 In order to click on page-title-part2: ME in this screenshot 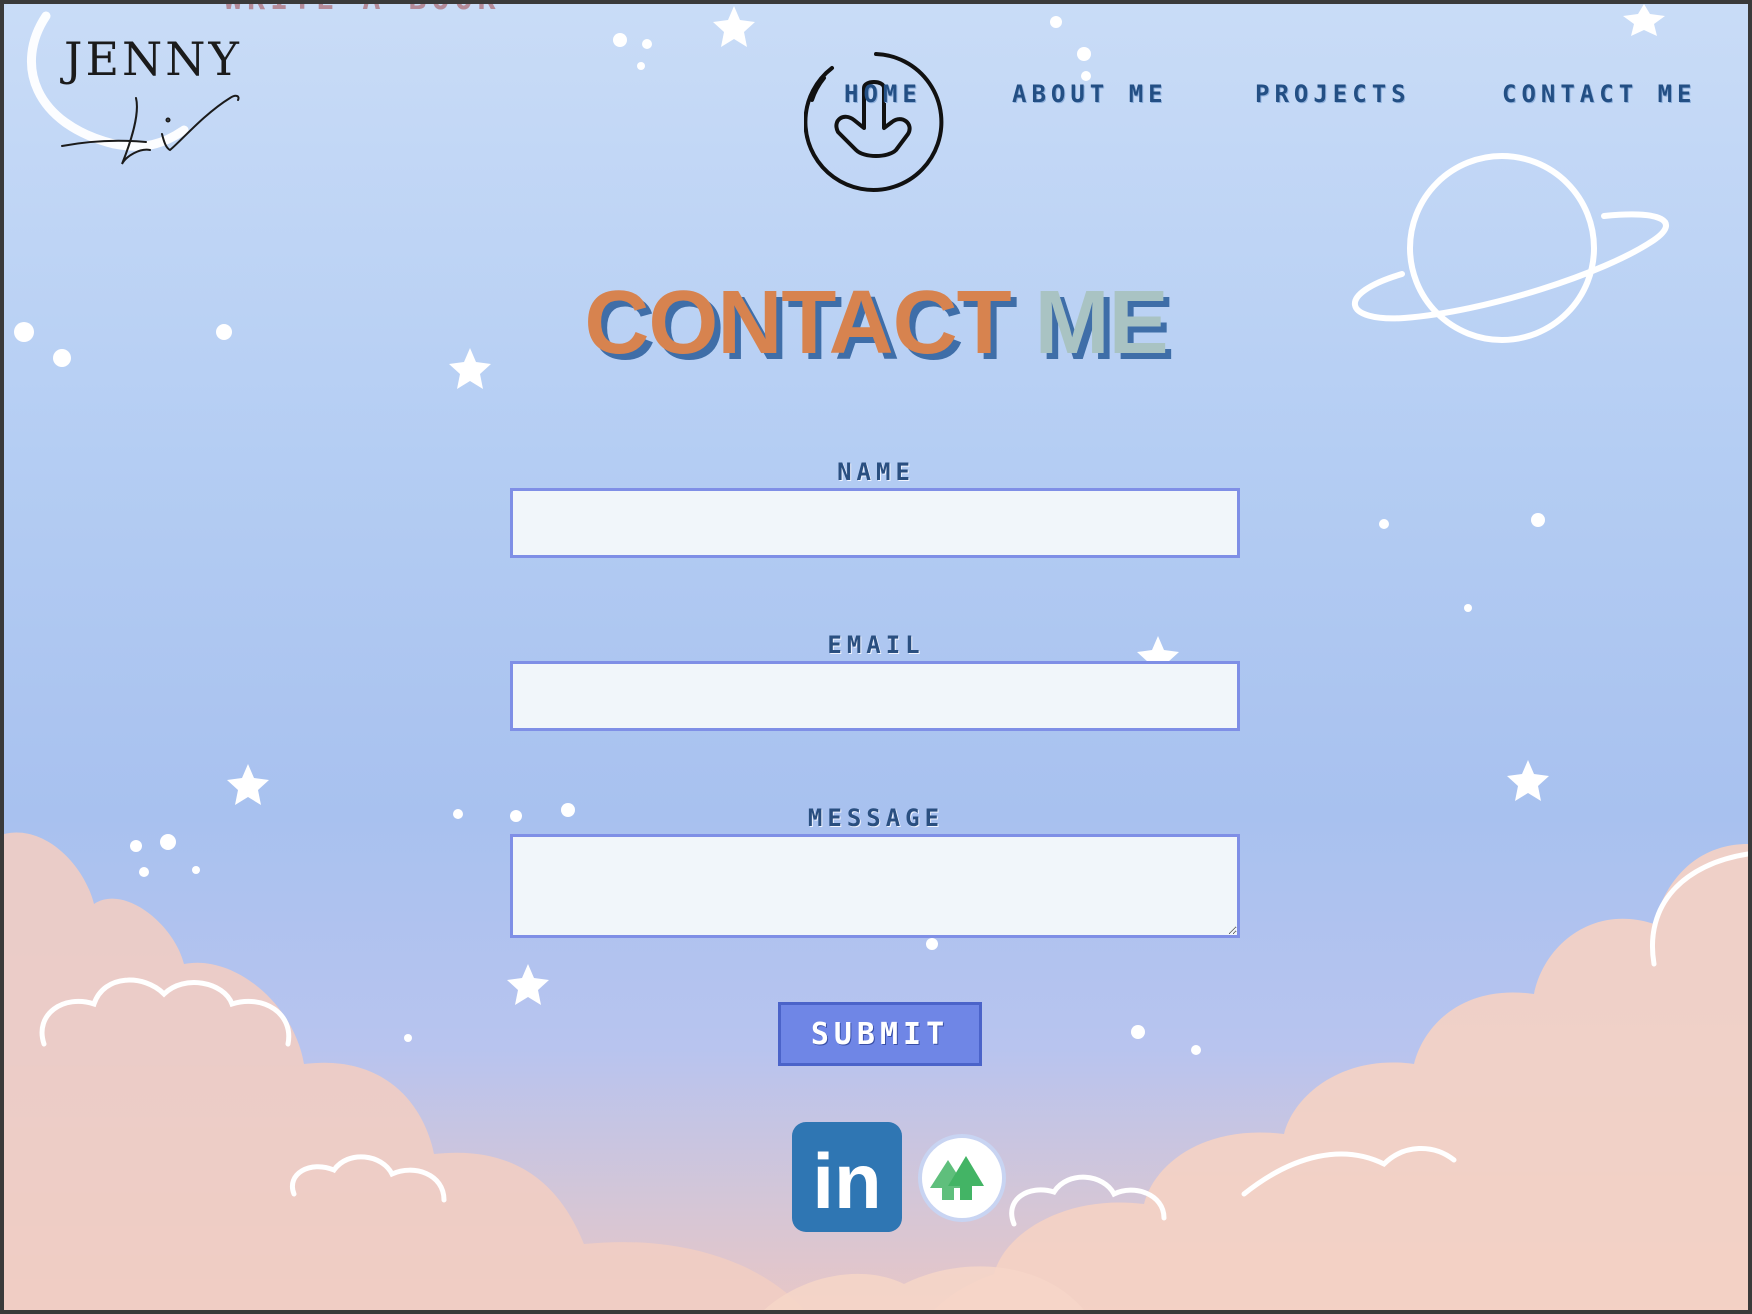, I will do `click(1101, 323)`.